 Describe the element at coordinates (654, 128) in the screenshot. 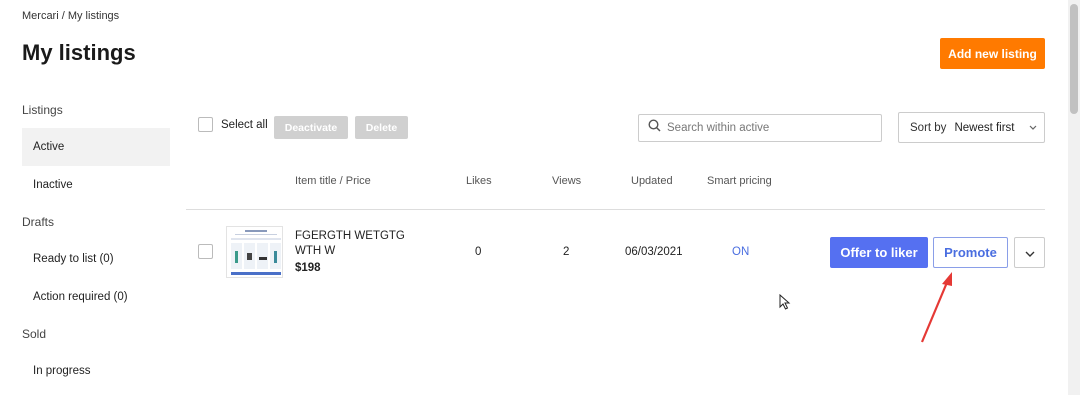

I see `search-icon` at that location.